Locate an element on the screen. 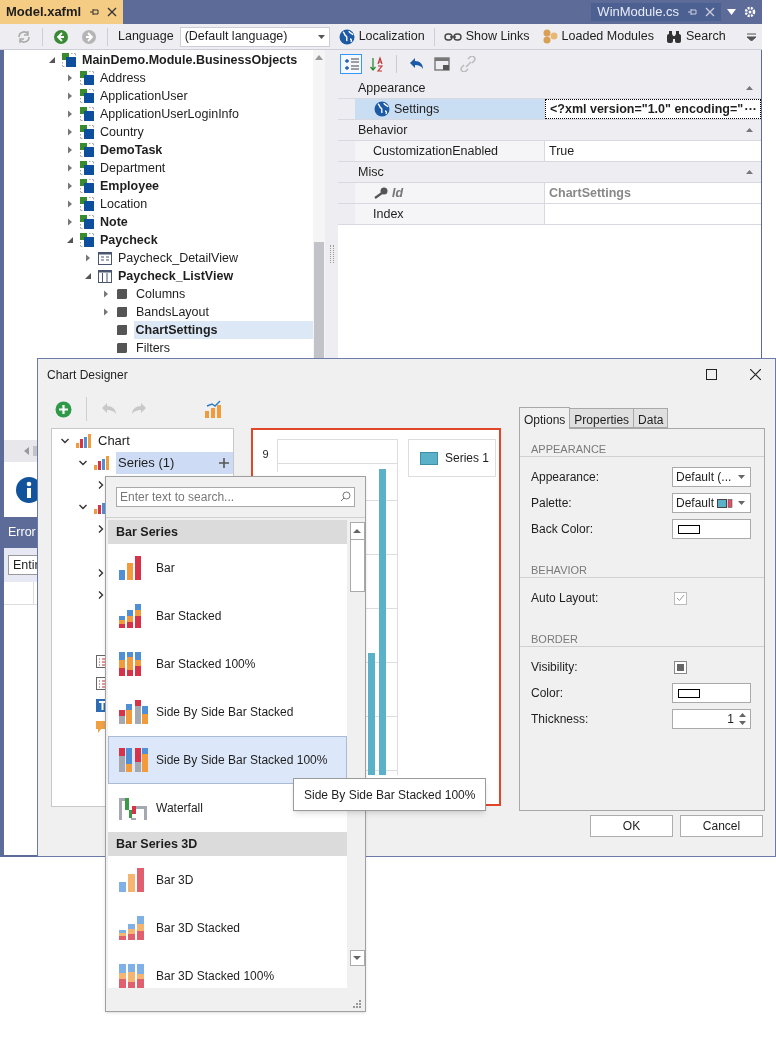  tree-item: Paycheck is located at coordinates (129, 240).